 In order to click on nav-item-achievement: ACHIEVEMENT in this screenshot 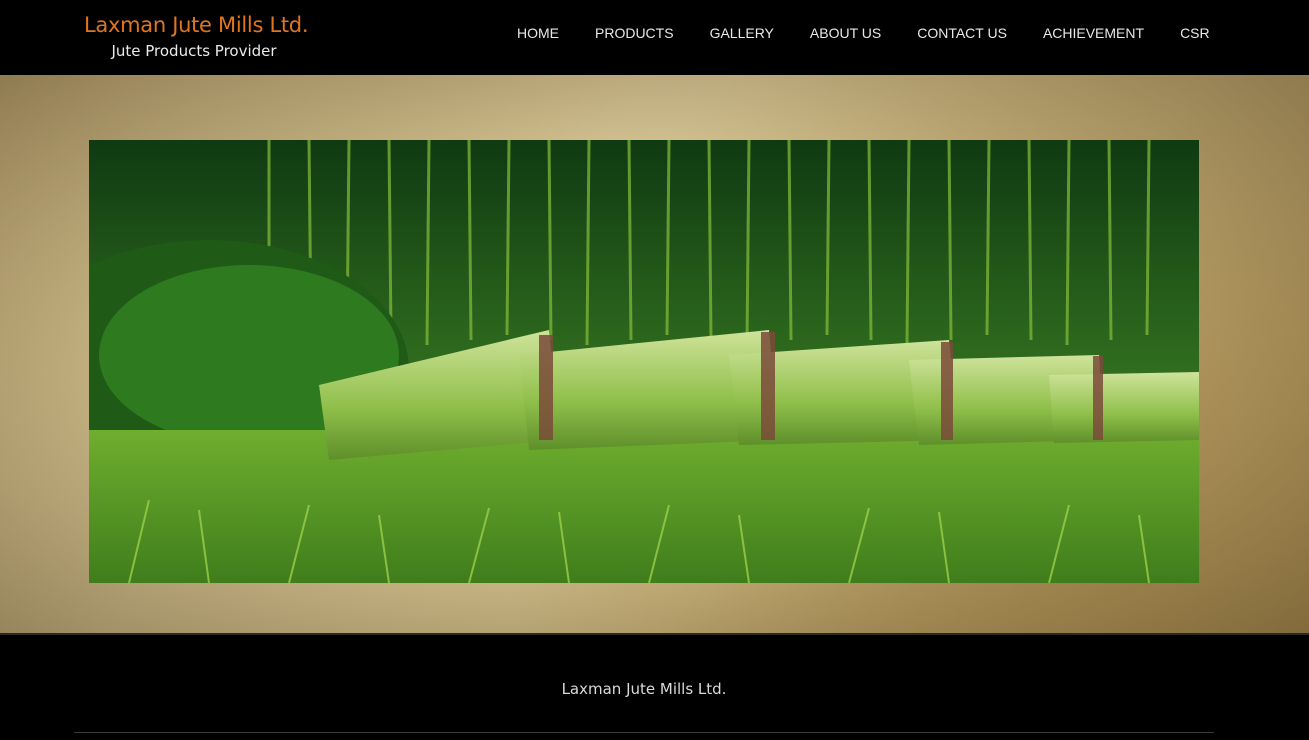, I will do `click(1093, 33)`.